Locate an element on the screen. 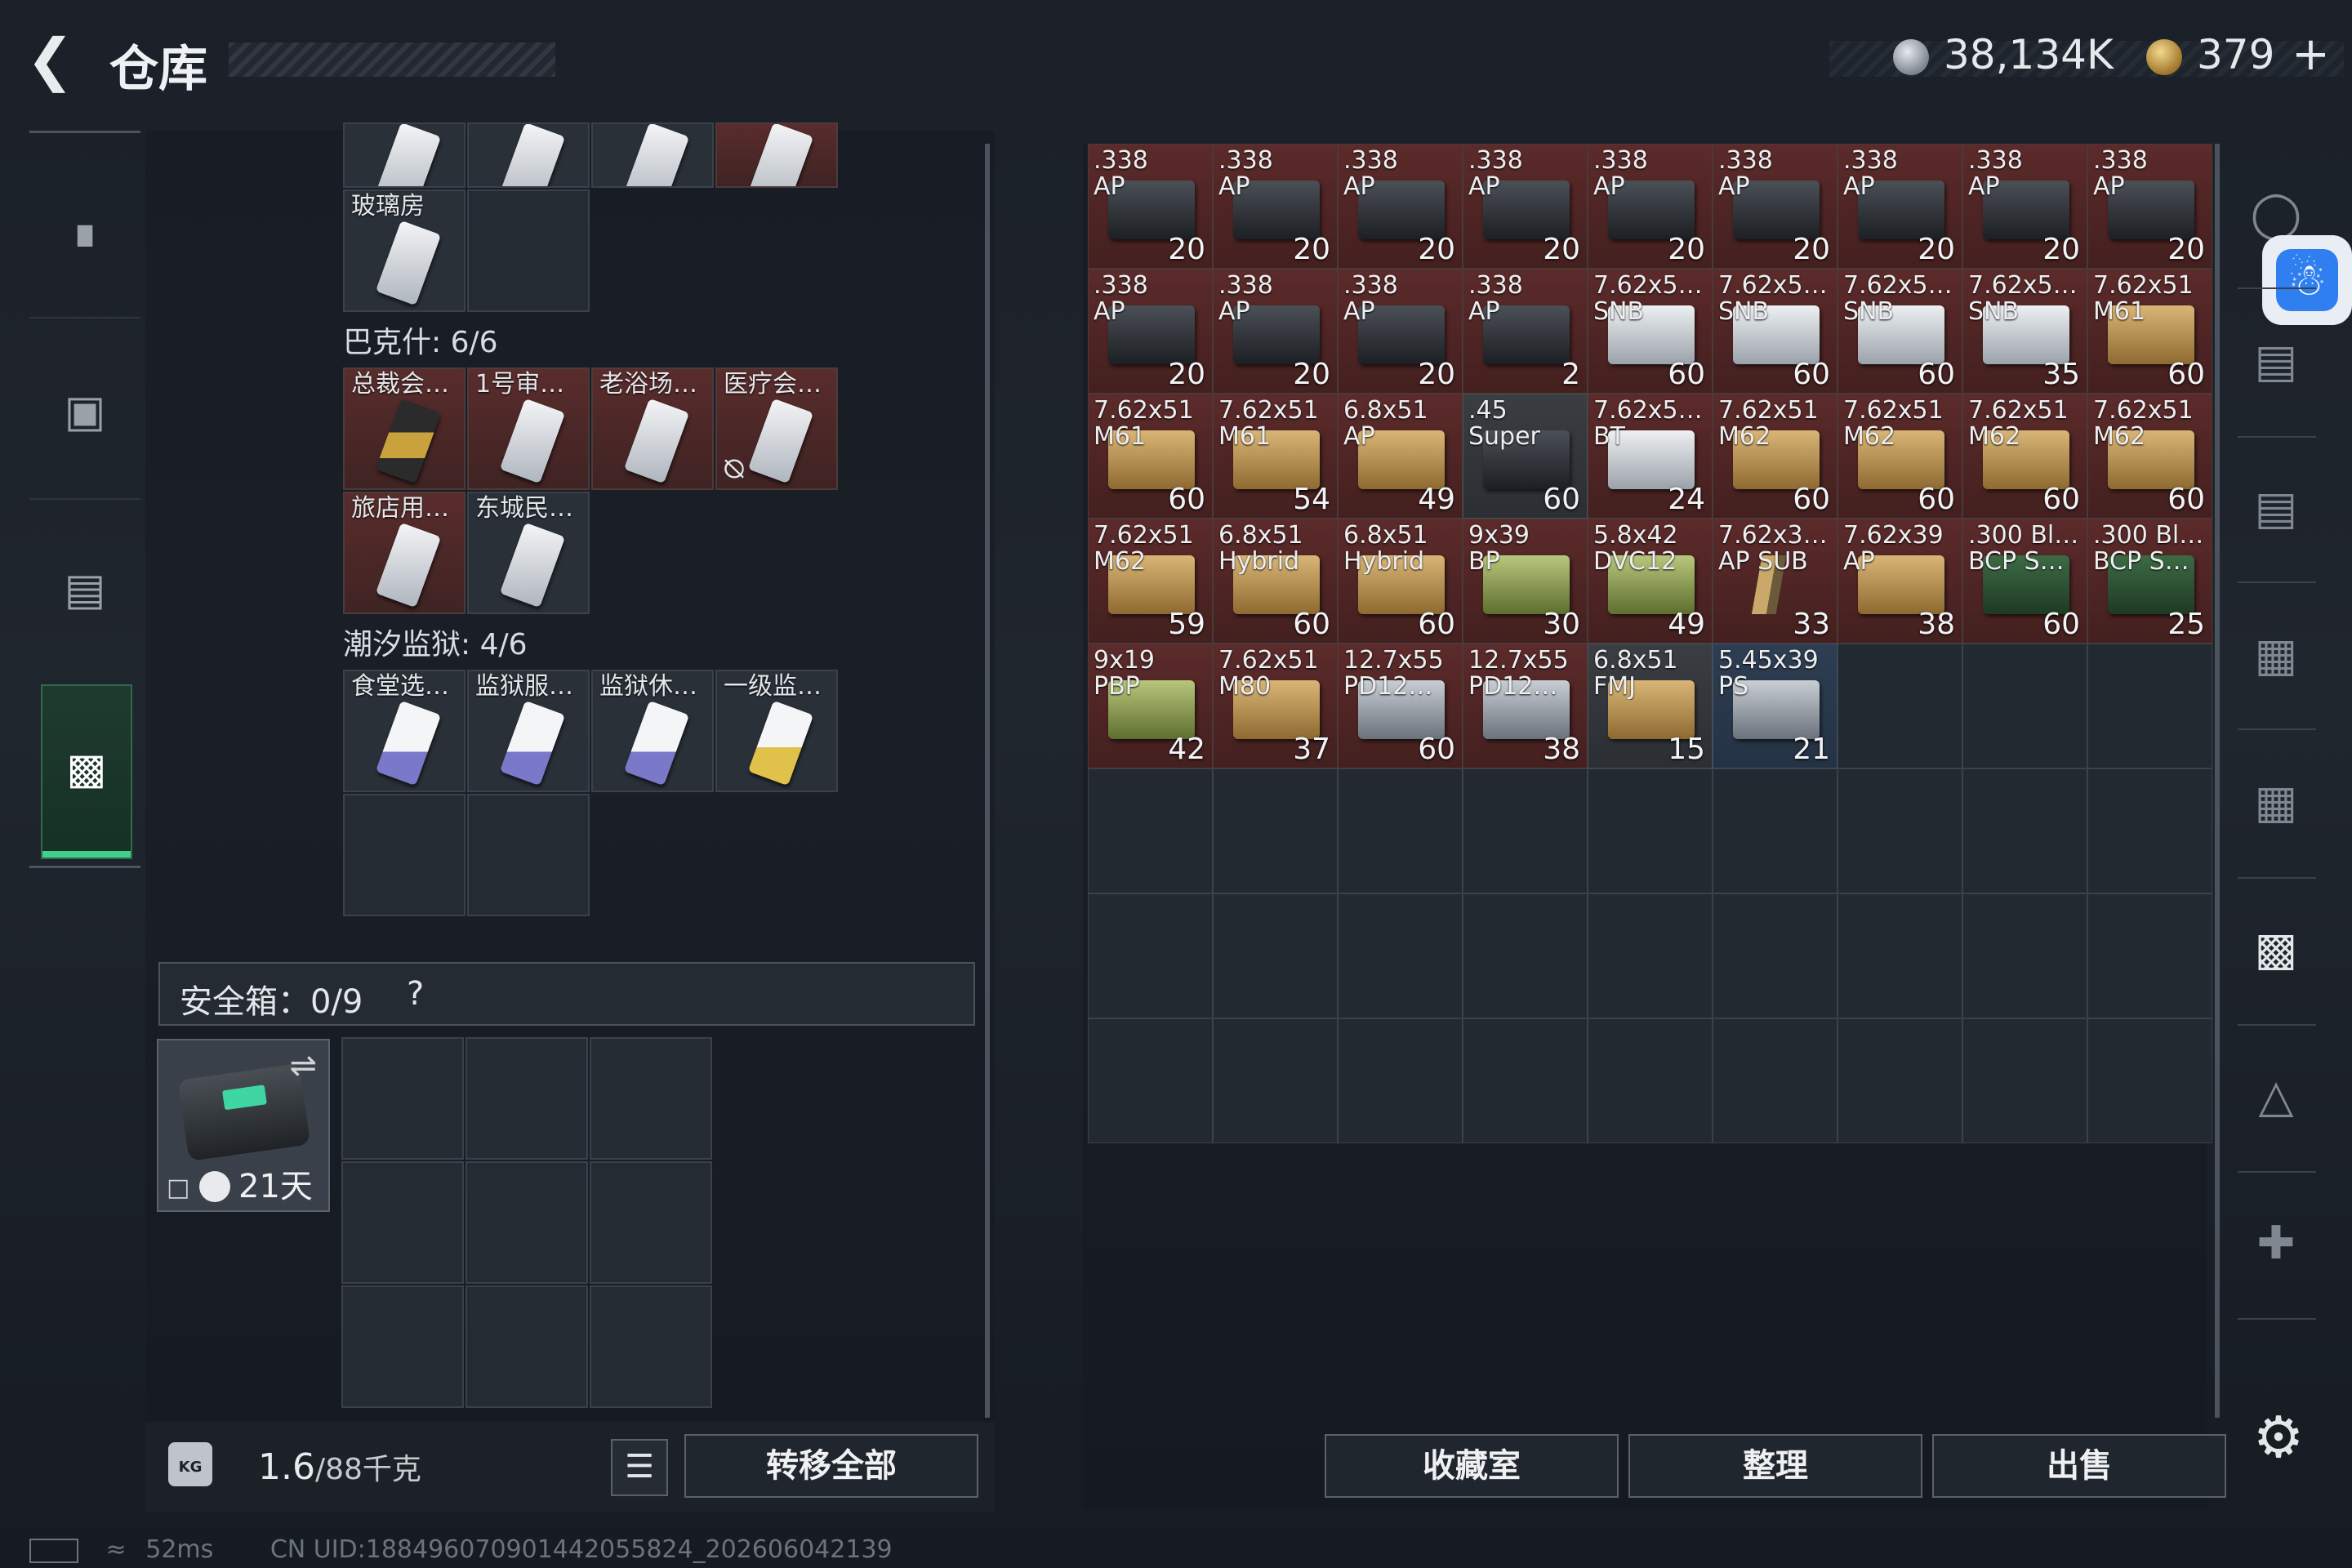 The image size is (2352, 1568). ammo-item: 7.62x3… AP SUB 33 is located at coordinates (1775, 581).